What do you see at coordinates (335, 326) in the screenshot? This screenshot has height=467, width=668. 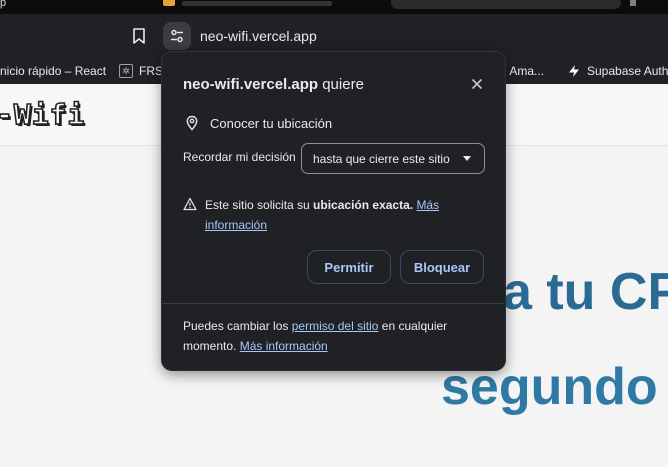 I see `site-permissions-link: permiso del sitio` at bounding box center [335, 326].